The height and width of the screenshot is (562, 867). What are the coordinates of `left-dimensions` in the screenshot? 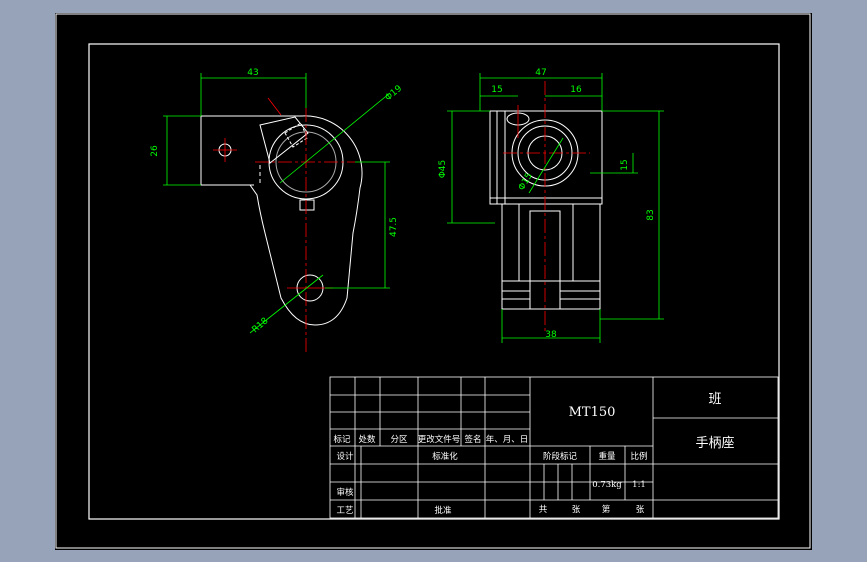 It's located at (277, 203).